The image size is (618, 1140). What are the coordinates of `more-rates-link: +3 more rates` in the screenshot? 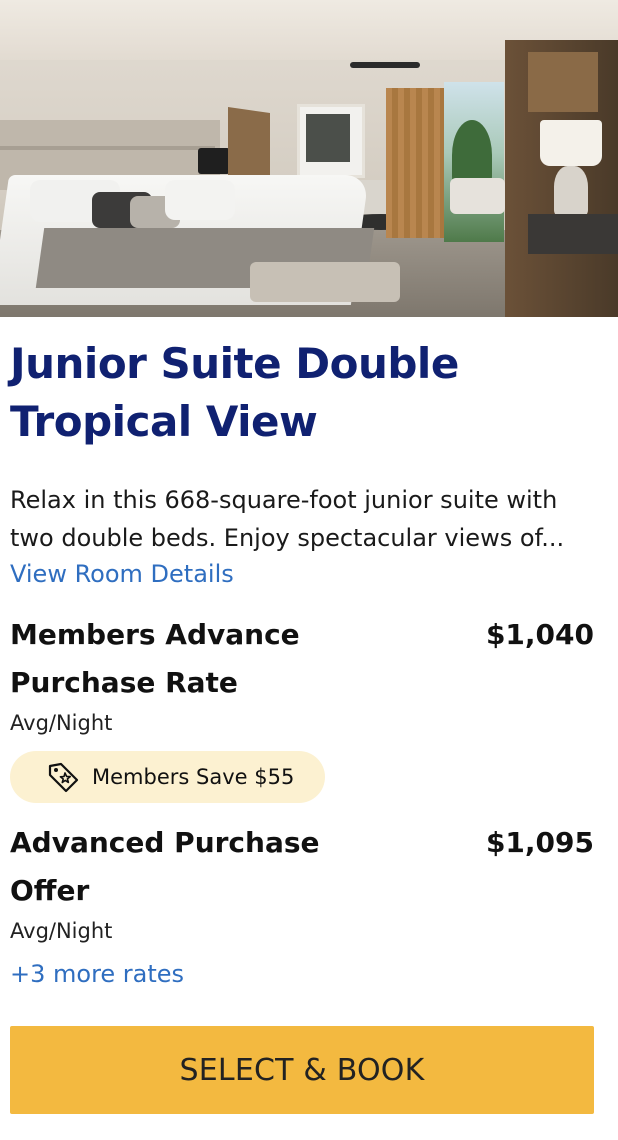 It's located at (97, 974).